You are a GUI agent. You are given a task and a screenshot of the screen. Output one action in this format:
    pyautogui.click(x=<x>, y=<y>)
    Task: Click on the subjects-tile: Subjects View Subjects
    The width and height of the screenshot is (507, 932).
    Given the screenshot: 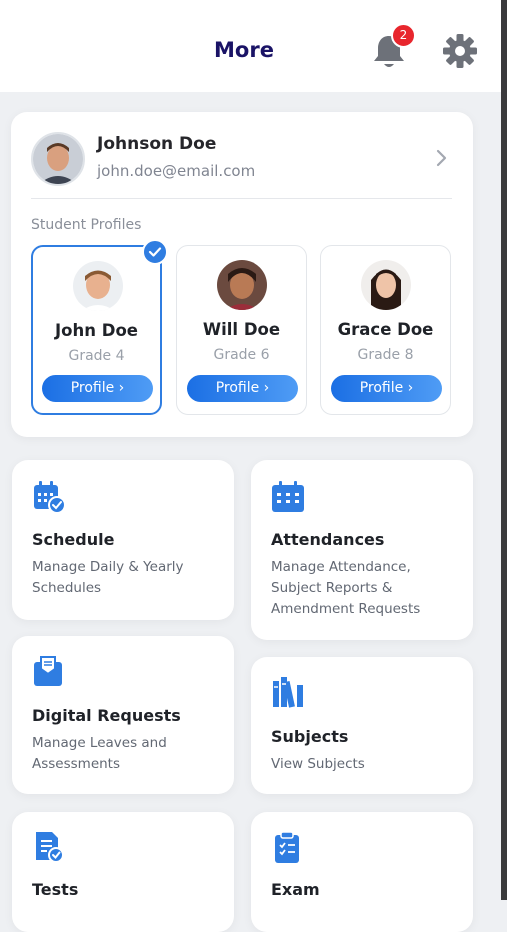 What is the action you would take?
    pyautogui.click(x=362, y=725)
    